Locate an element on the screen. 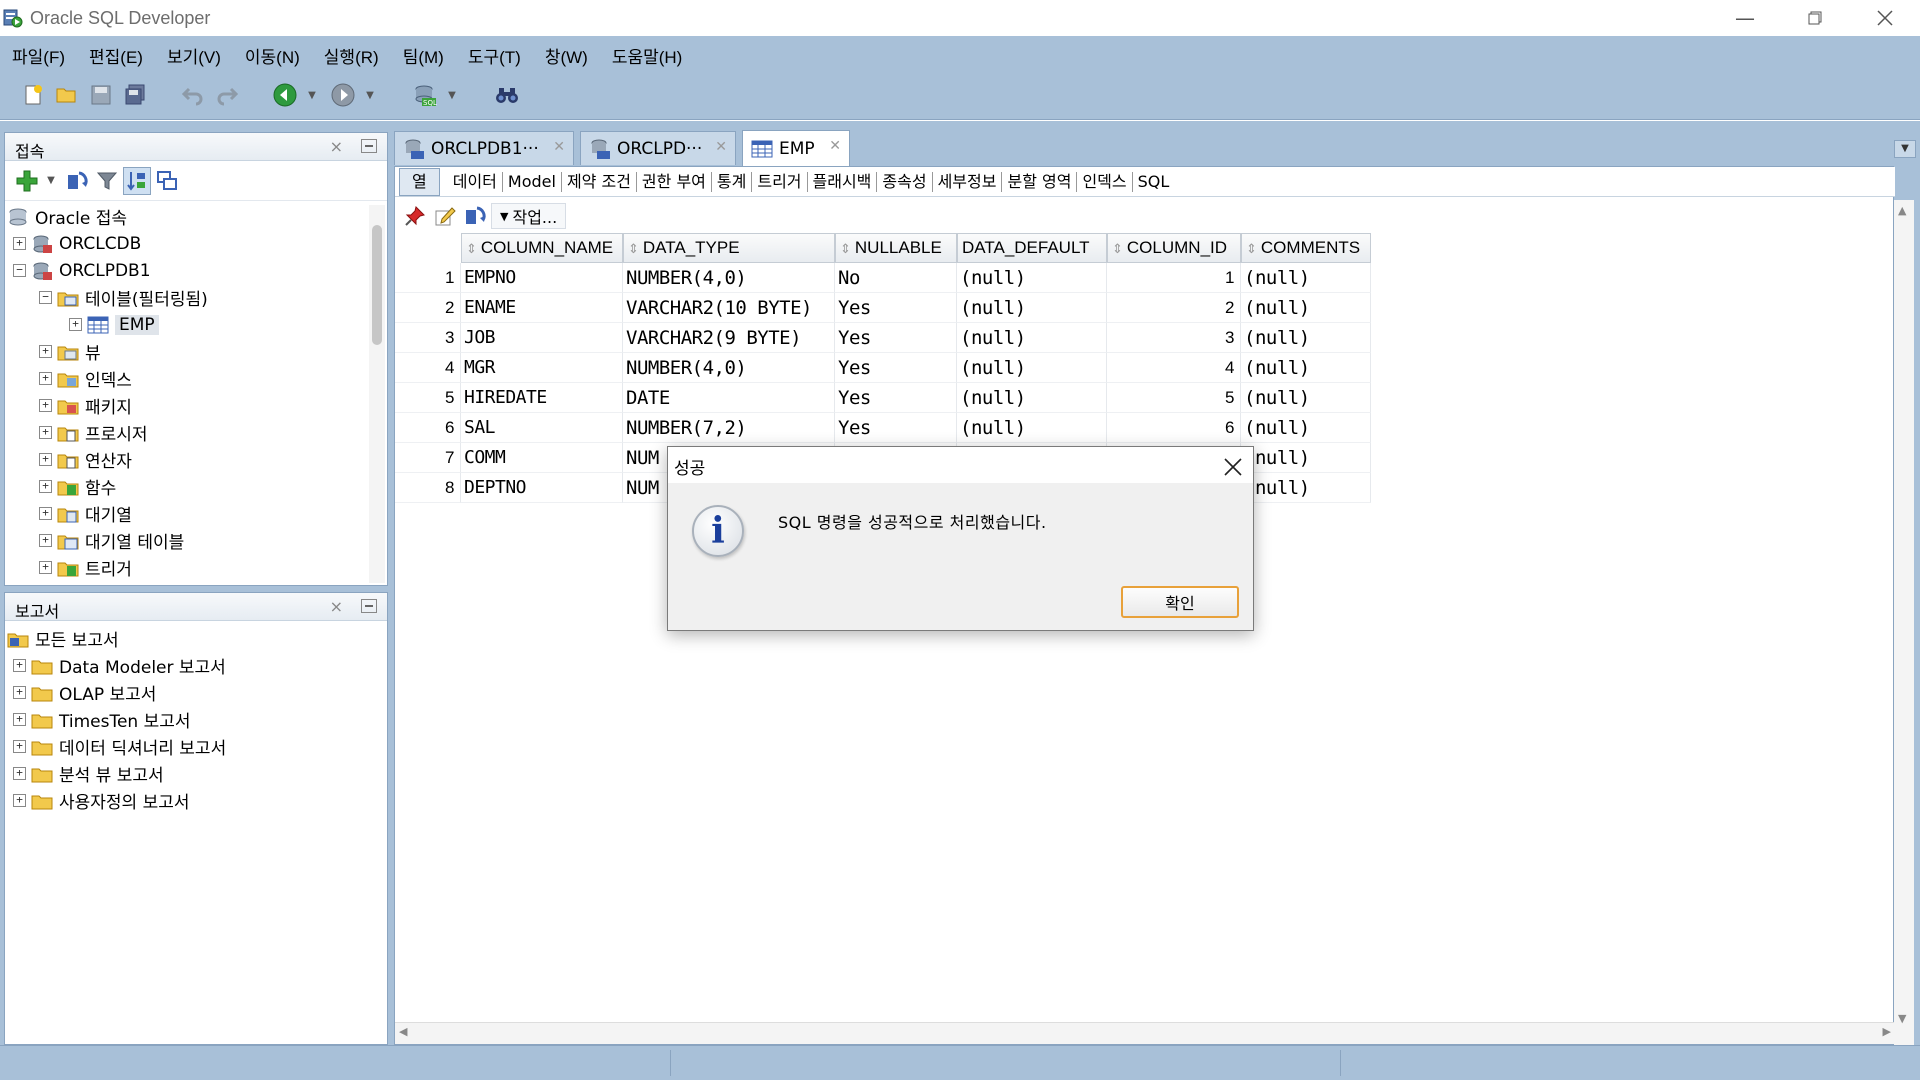 Image resolution: width=1920 pixels, height=1080 pixels. column-header-data-type: ⇕ DATA_TYPE is located at coordinates (729, 248).